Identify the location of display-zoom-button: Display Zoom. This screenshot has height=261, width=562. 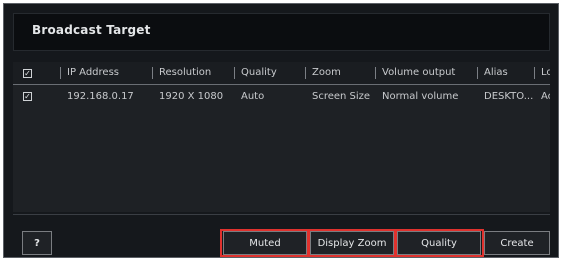
(352, 243).